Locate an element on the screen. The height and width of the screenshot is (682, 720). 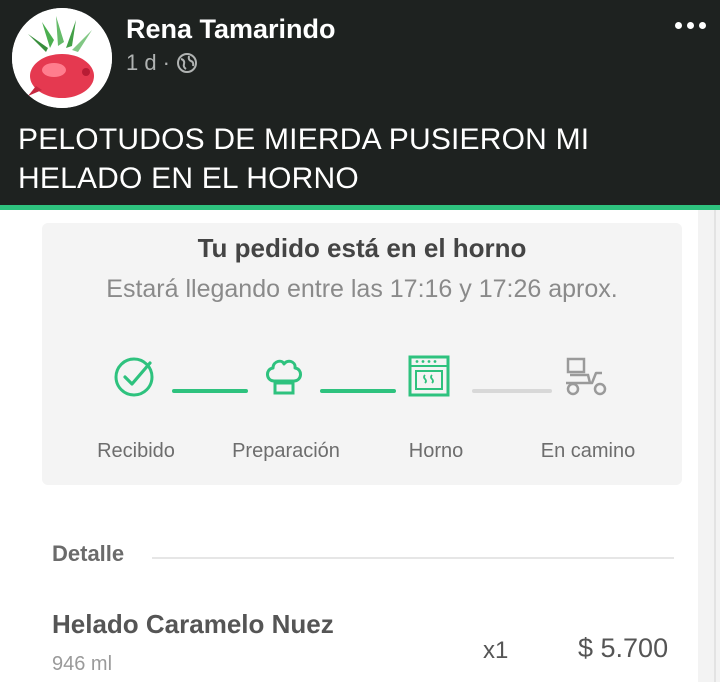
step-label-preparacion: Preparación is located at coordinates (286, 451).